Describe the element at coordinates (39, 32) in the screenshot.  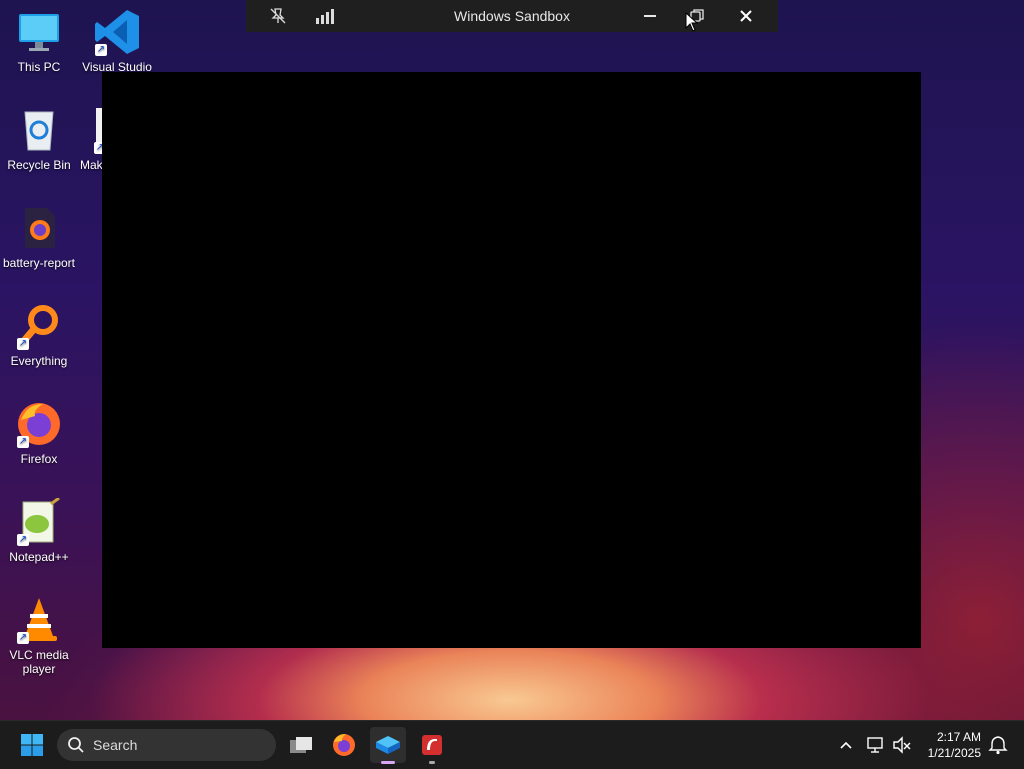
I see `monitor-icon` at that location.